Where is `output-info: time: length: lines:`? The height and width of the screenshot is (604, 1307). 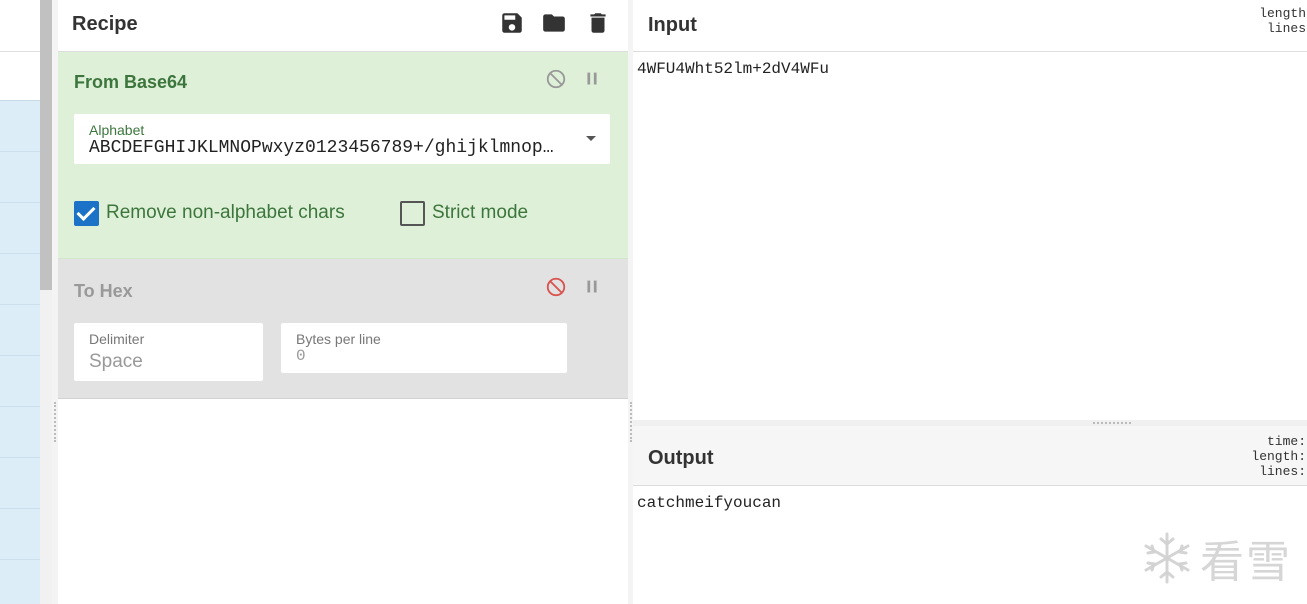 output-info: time: length: lines: is located at coordinates (1278, 456).